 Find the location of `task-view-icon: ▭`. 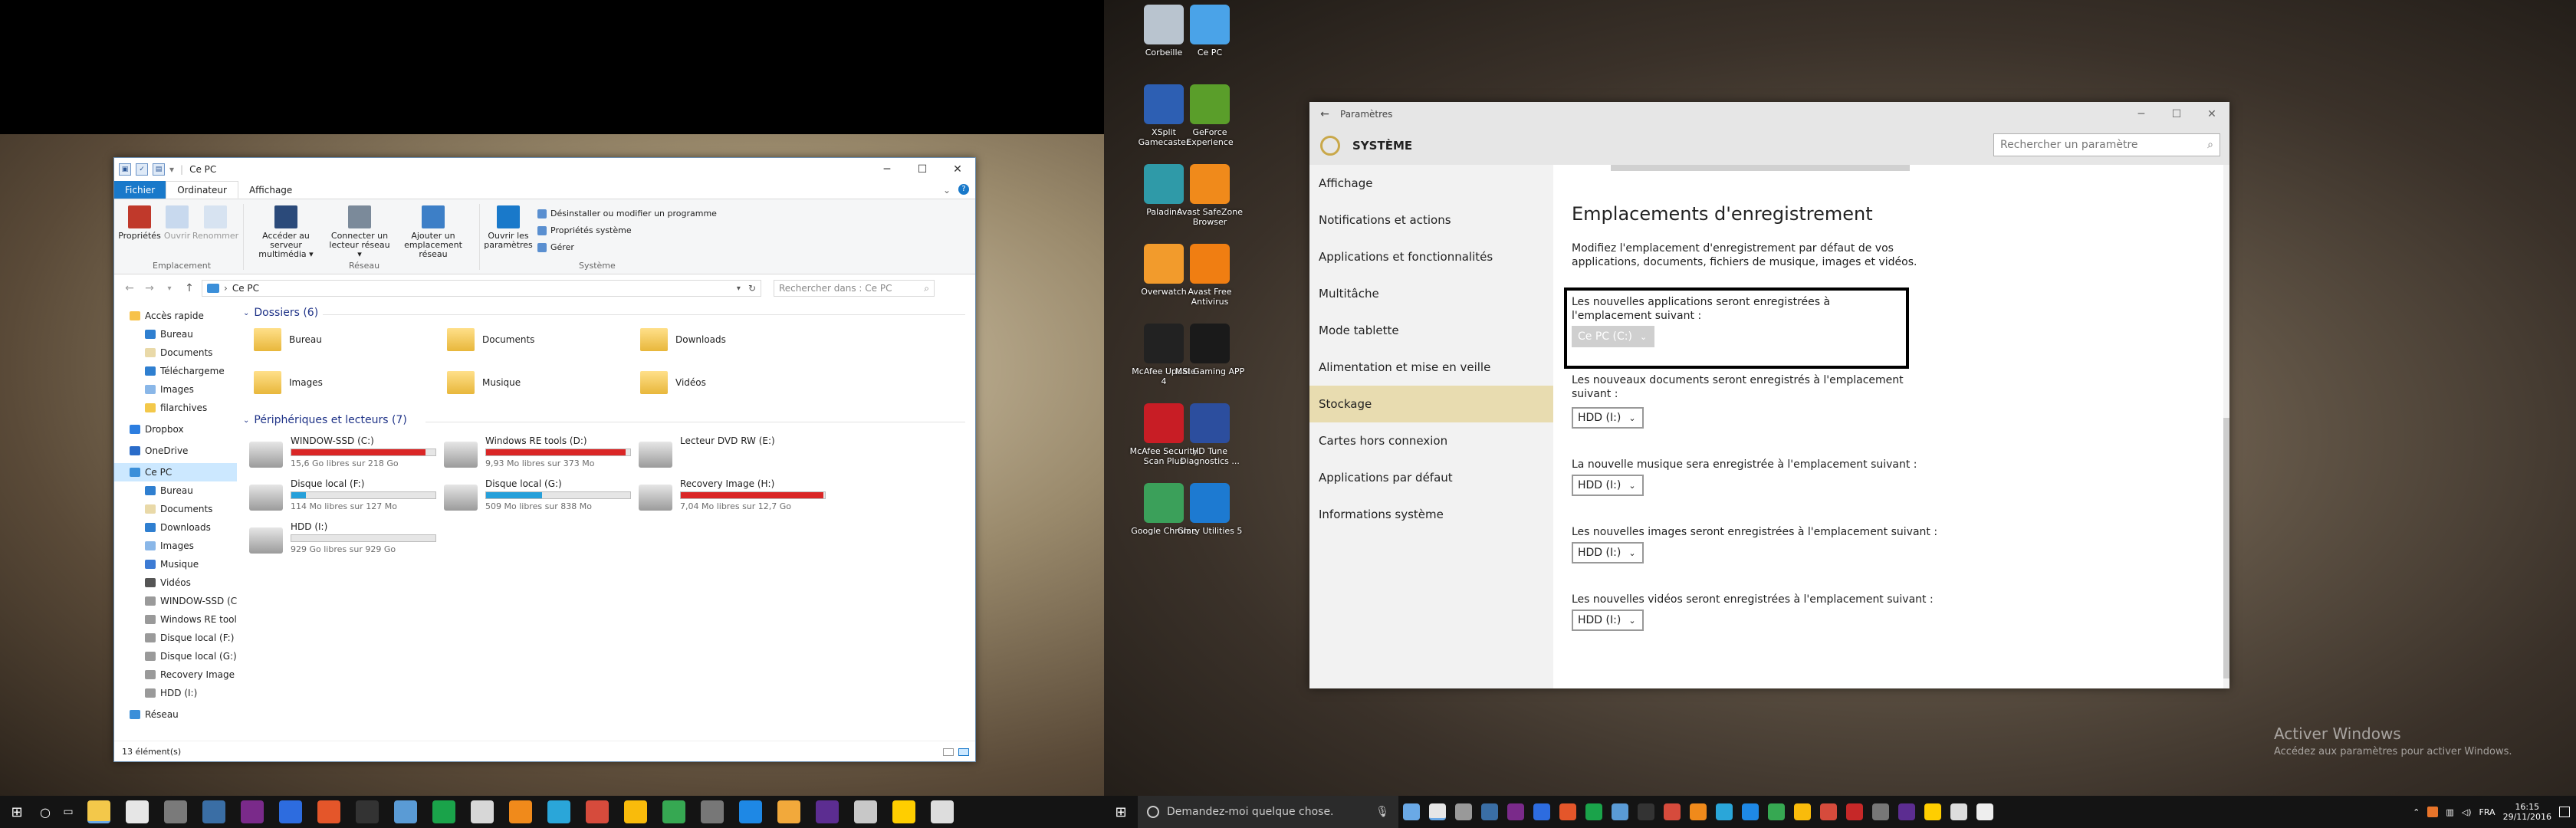

task-view-icon: ▭ is located at coordinates (68, 812).